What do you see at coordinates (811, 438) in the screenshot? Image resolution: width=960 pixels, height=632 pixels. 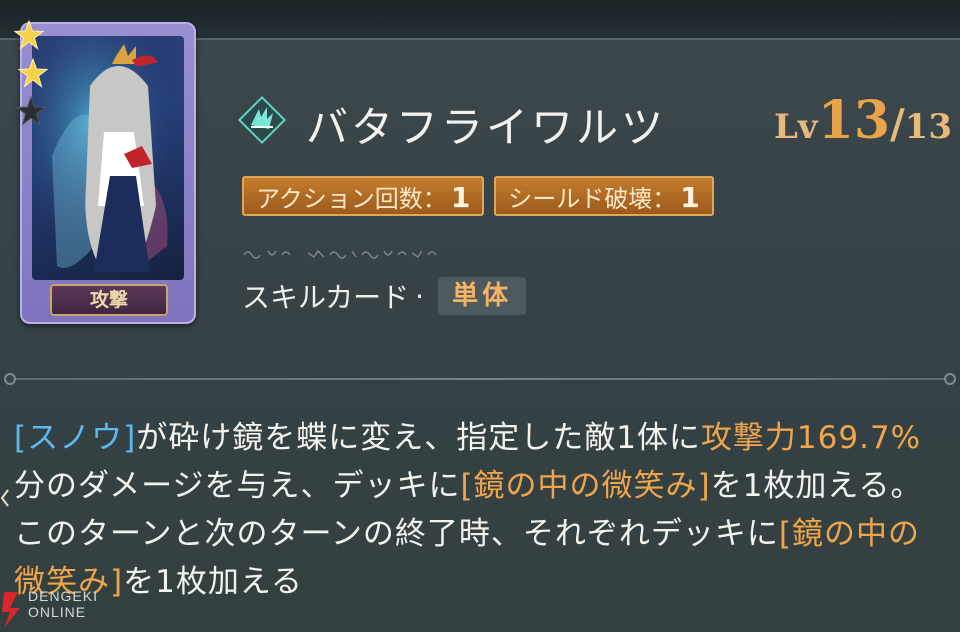 I see `description-highlight: 攻撃力169.7%` at bounding box center [811, 438].